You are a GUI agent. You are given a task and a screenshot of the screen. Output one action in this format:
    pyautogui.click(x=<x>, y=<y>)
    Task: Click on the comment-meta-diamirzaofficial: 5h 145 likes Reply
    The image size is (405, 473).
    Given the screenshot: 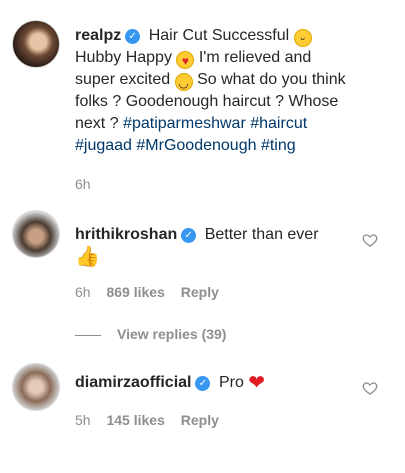 What is the action you would take?
    pyautogui.click(x=153, y=420)
    